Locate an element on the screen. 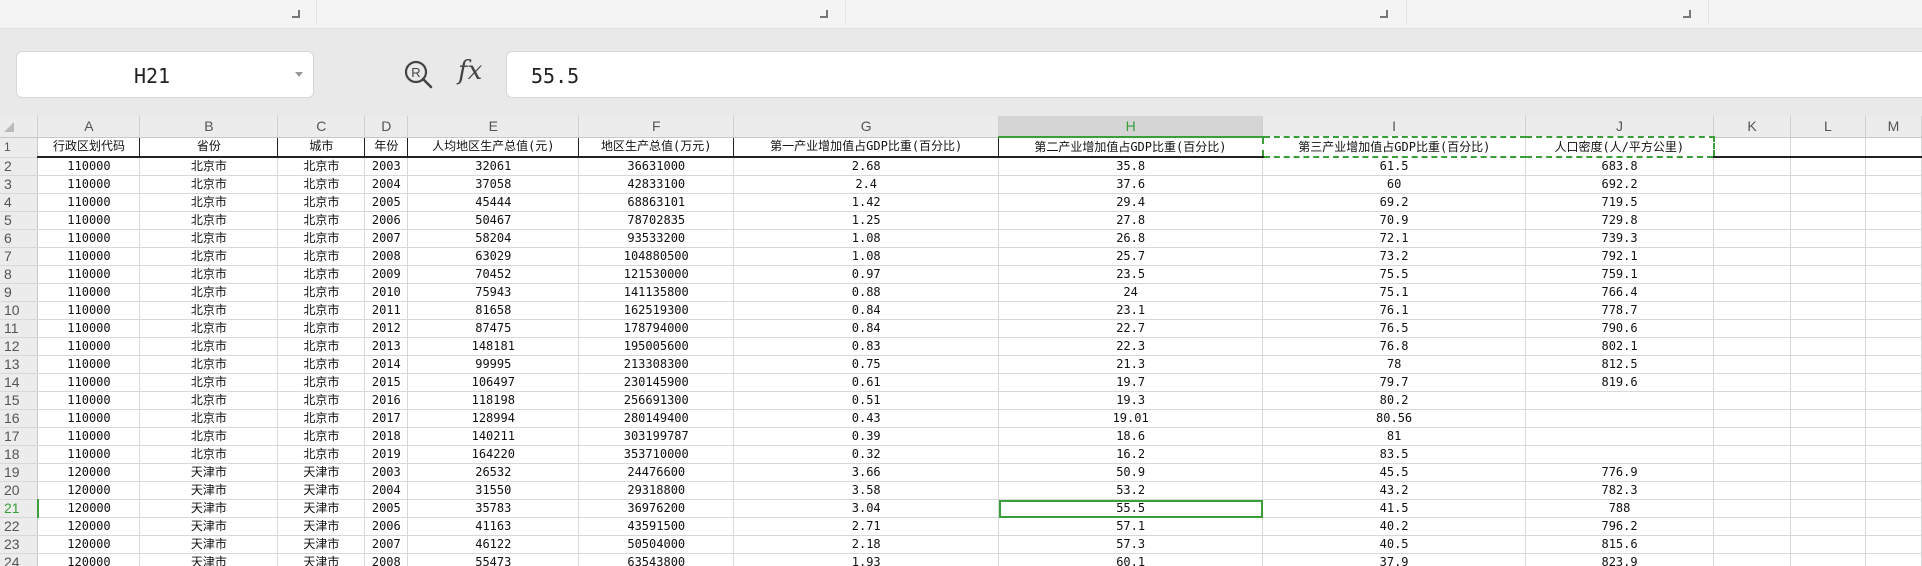 The height and width of the screenshot is (566, 1922). cell: 21.3 is located at coordinates (1131, 364).